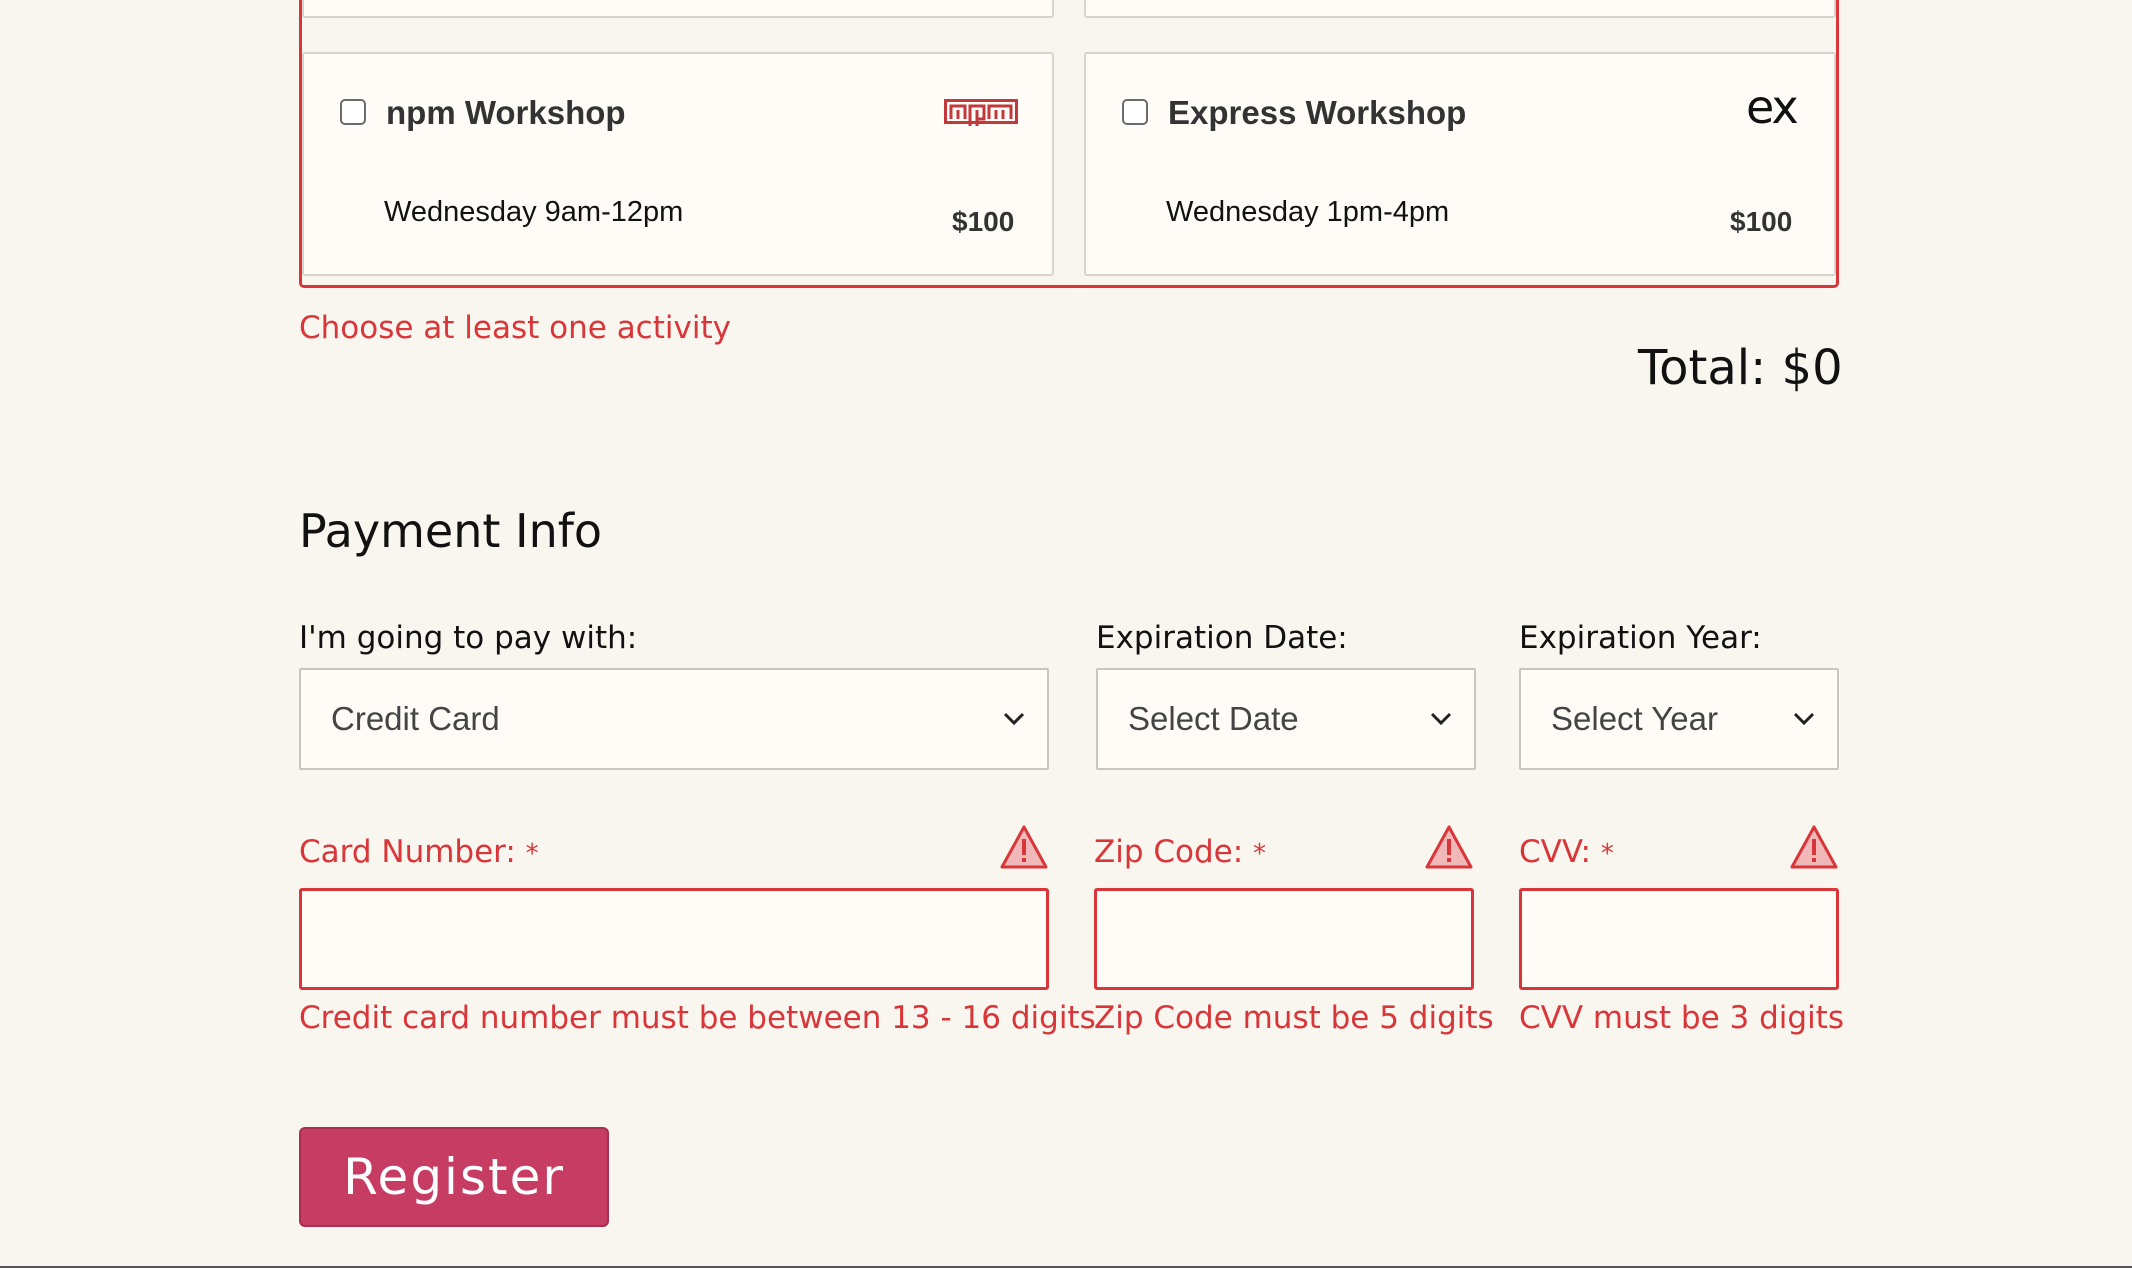 The image size is (2132, 1268). Describe the element at coordinates (454, 1177) in the screenshot. I see `register-button: Register` at that location.